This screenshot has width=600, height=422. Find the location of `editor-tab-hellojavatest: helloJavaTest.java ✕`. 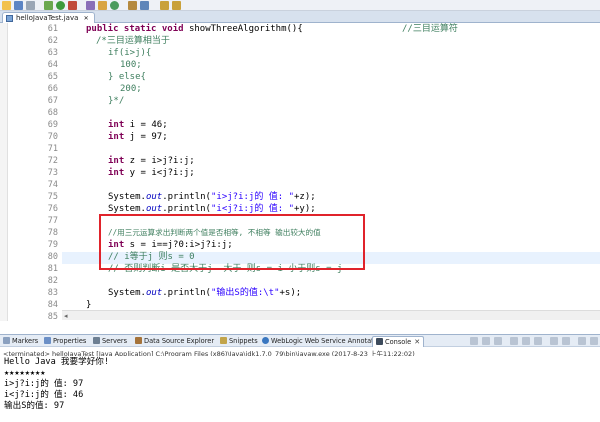

editor-tab-hellojavatest: helloJavaTest.java ✕ is located at coordinates (48, 17).